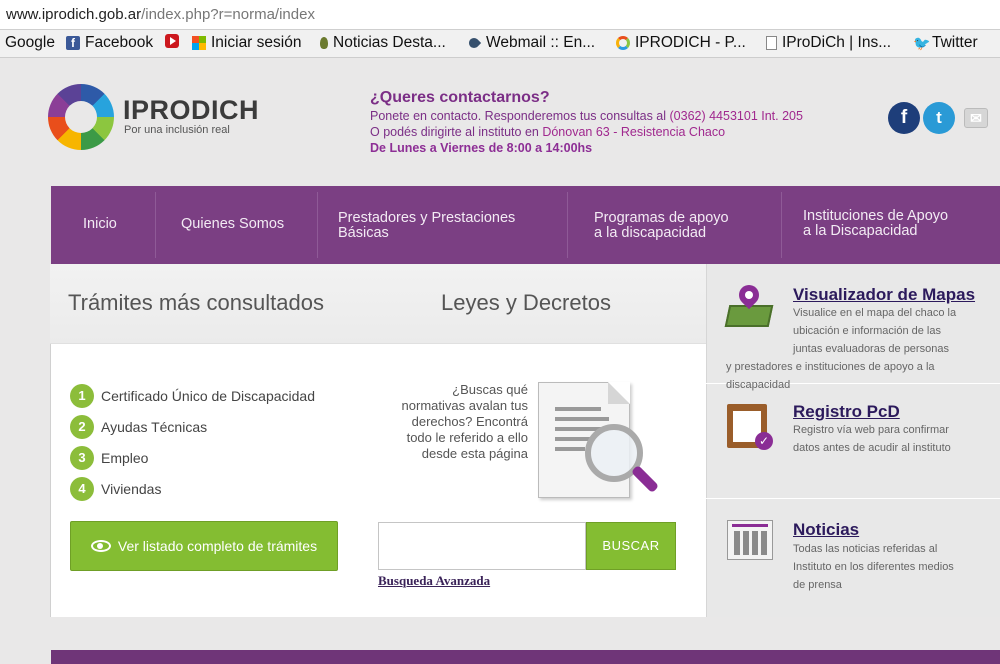 The width and height of the screenshot is (1000, 664). What do you see at coordinates (81, 117) in the screenshot?
I see `logo-ring-icon` at bounding box center [81, 117].